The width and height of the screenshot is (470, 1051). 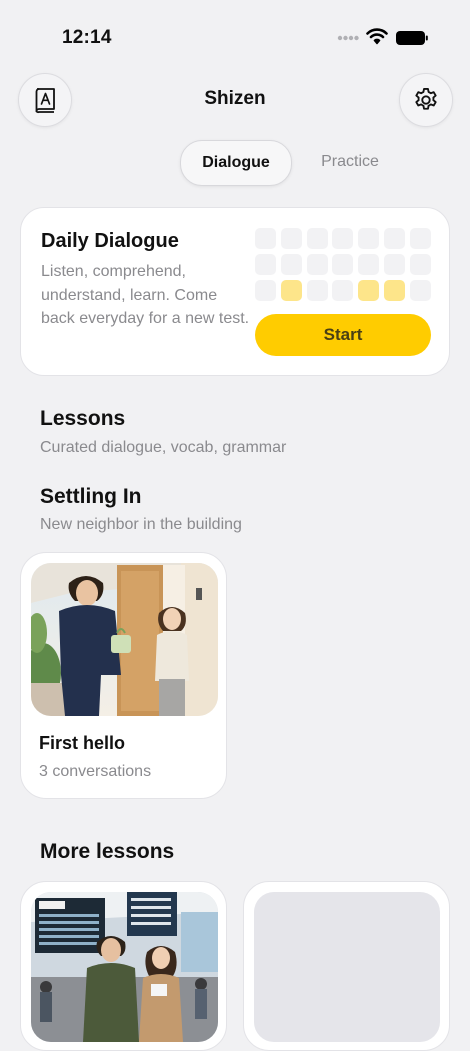 What do you see at coordinates (82, 743) in the screenshot?
I see `lesson-title: First hello` at bounding box center [82, 743].